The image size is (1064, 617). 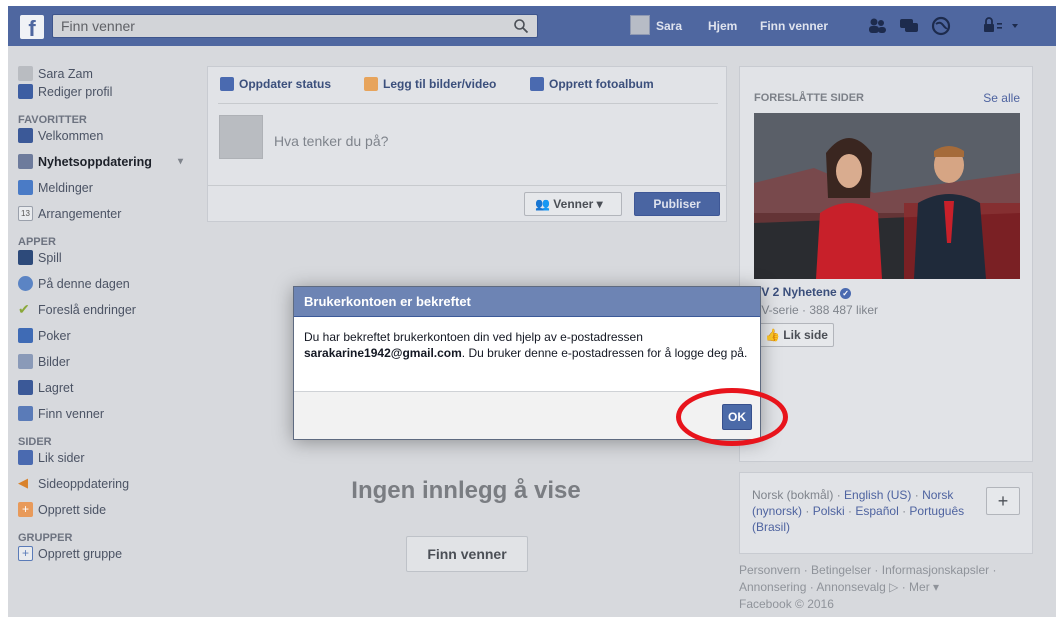 I want to click on find-friends-link: Finn venner, so click(x=794, y=26).